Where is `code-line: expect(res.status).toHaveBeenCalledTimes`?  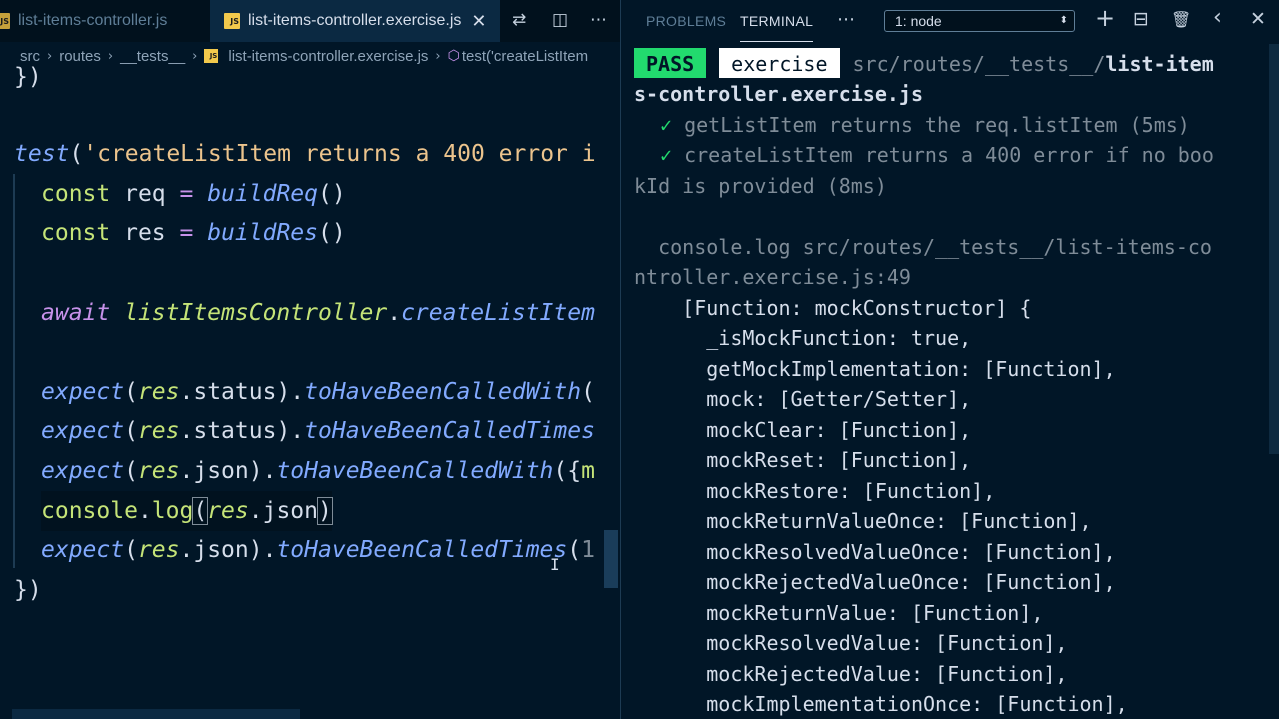 code-line: expect(res.status).toHaveBeenCalledTimes is located at coordinates (318, 431).